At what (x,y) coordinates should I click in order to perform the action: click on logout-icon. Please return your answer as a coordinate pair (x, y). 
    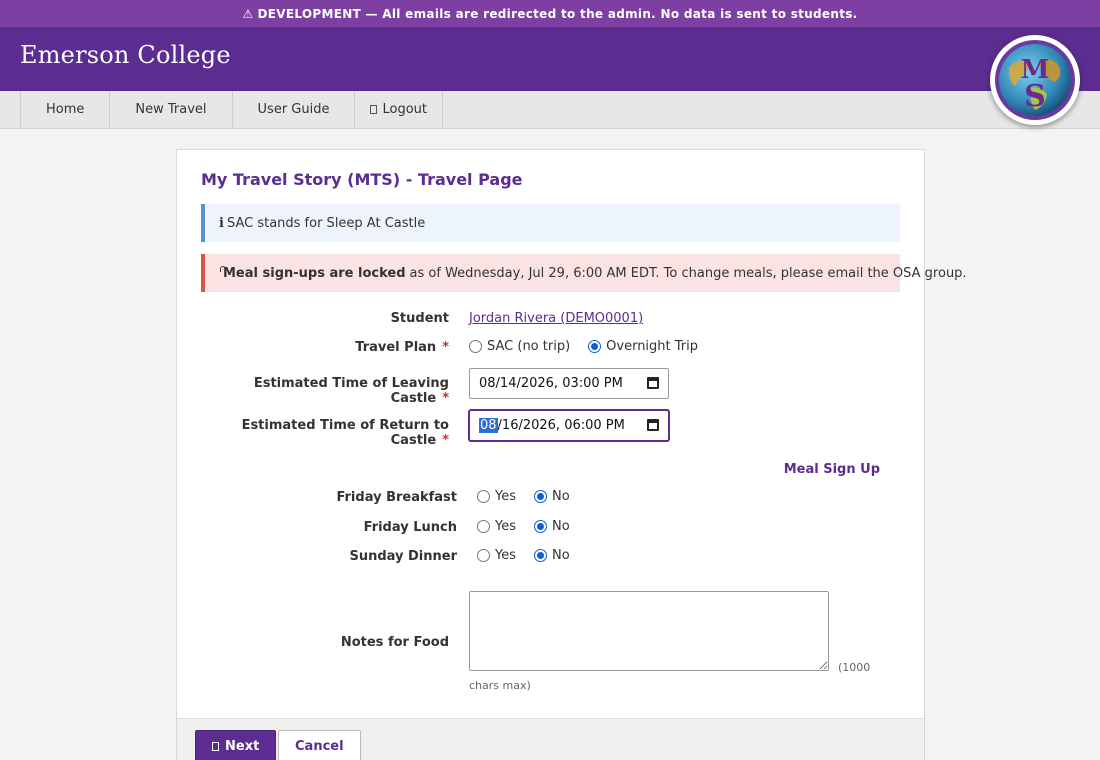
    Looking at the image, I should click on (374, 109).